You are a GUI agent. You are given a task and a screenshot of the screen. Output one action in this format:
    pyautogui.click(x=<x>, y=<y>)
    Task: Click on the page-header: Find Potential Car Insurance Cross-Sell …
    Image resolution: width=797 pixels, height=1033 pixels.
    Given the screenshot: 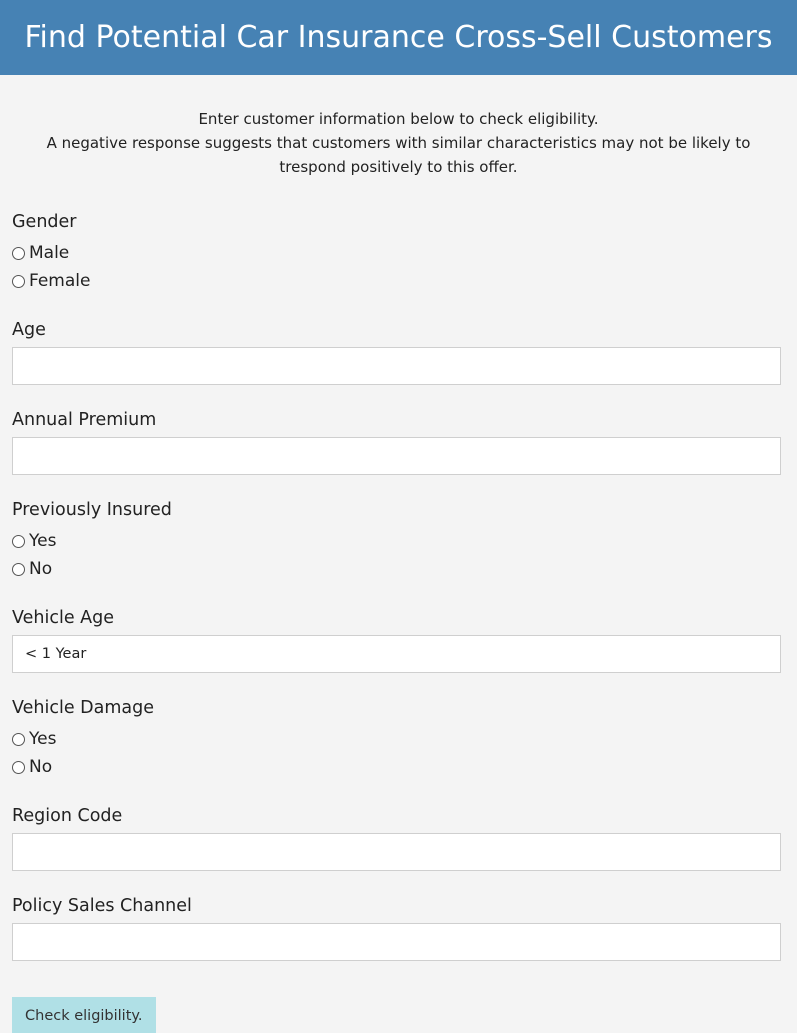 What is the action you would take?
    pyautogui.click(x=398, y=37)
    